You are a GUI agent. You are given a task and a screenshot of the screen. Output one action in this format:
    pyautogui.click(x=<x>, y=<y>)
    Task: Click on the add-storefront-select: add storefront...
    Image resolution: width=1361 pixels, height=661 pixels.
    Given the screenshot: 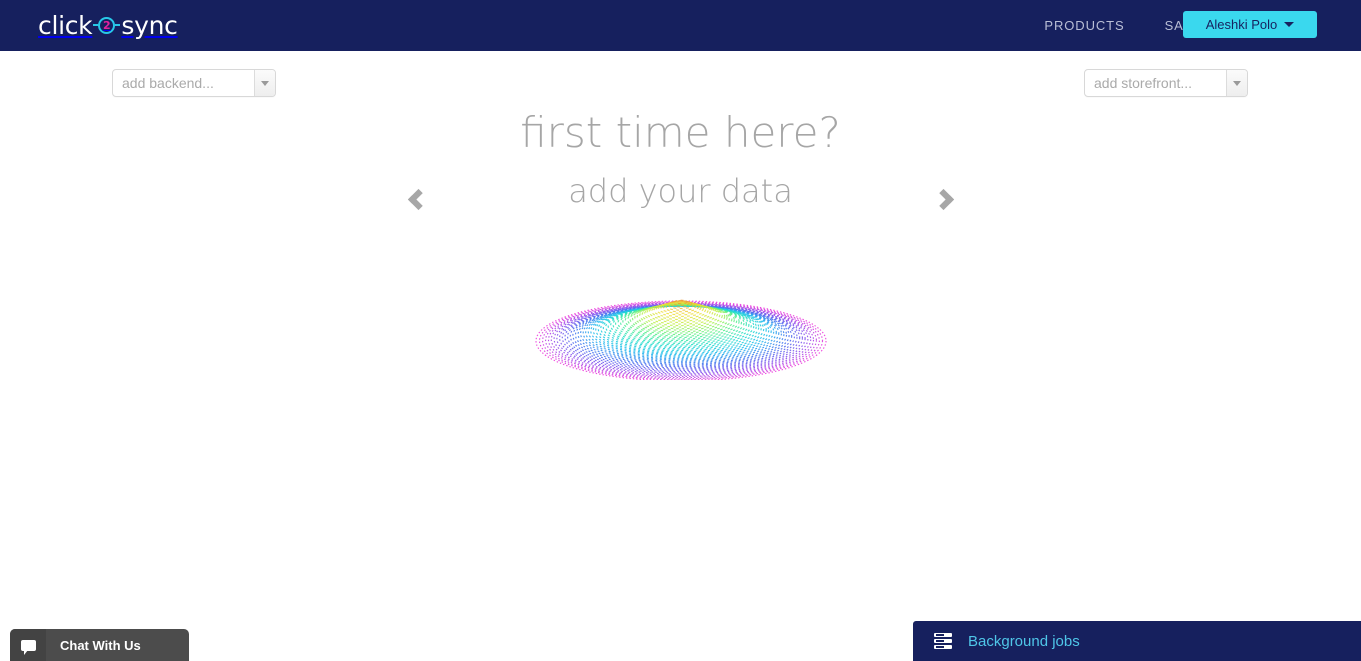 What is the action you would take?
    pyautogui.click(x=1166, y=83)
    